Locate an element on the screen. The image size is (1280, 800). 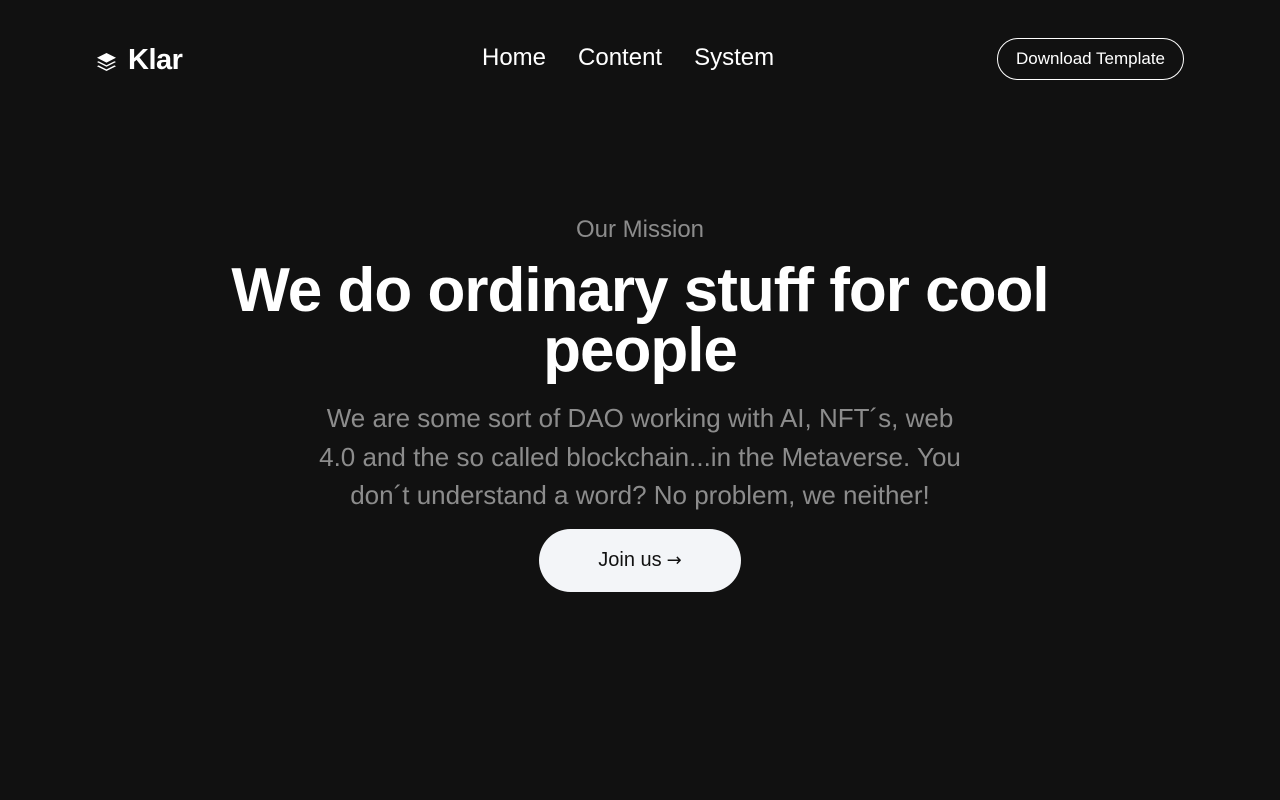
brand-logo-link: Klar is located at coordinates (139, 60).